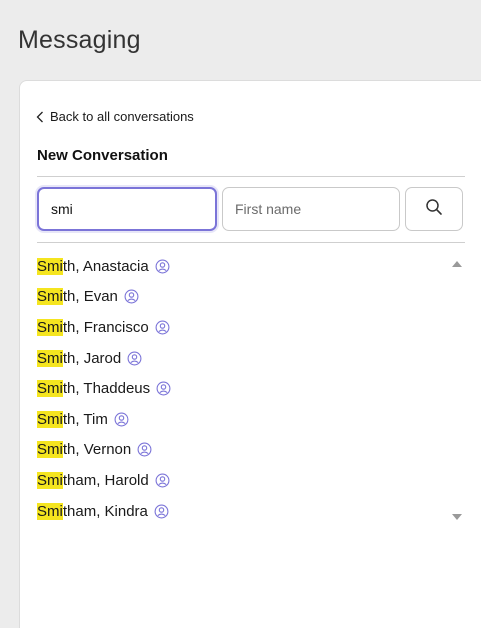 This screenshot has width=481, height=628. What do you see at coordinates (105, 480) in the screenshot?
I see `contact-name: tham, Harold` at bounding box center [105, 480].